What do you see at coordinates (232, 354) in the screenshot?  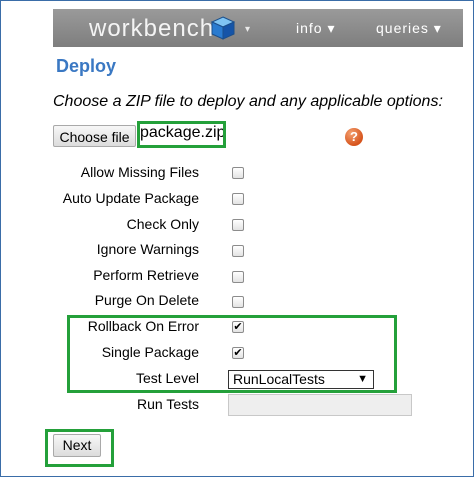 I see `options-highlight-box` at bounding box center [232, 354].